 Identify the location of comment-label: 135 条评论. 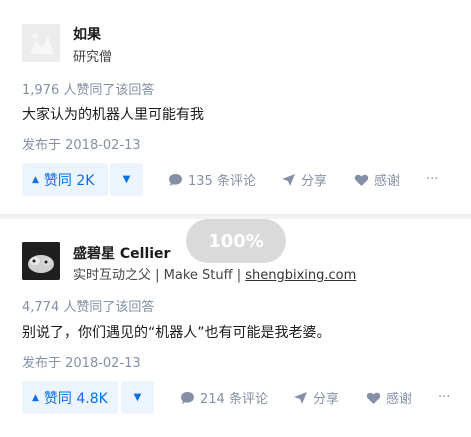
(222, 181).